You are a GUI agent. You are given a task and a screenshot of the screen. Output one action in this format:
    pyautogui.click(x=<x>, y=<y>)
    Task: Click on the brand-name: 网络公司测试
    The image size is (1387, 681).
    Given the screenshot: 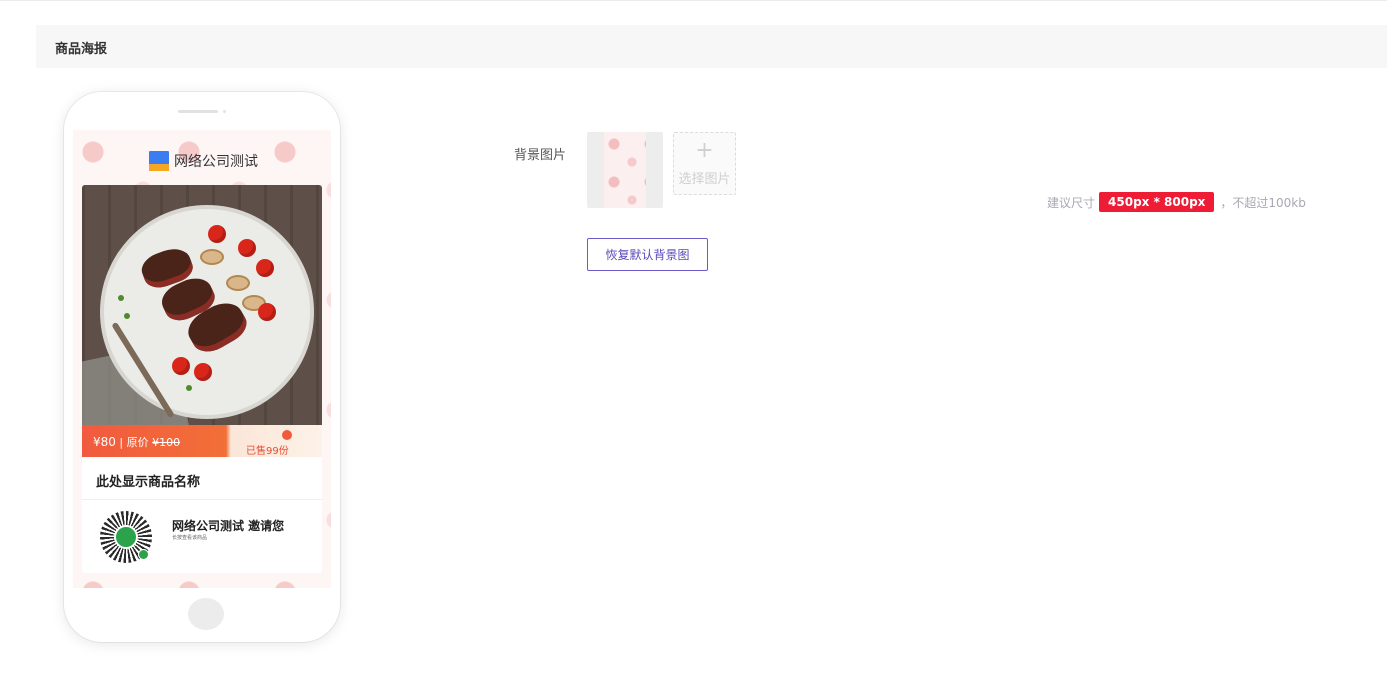 What is the action you would take?
    pyautogui.click(x=216, y=162)
    